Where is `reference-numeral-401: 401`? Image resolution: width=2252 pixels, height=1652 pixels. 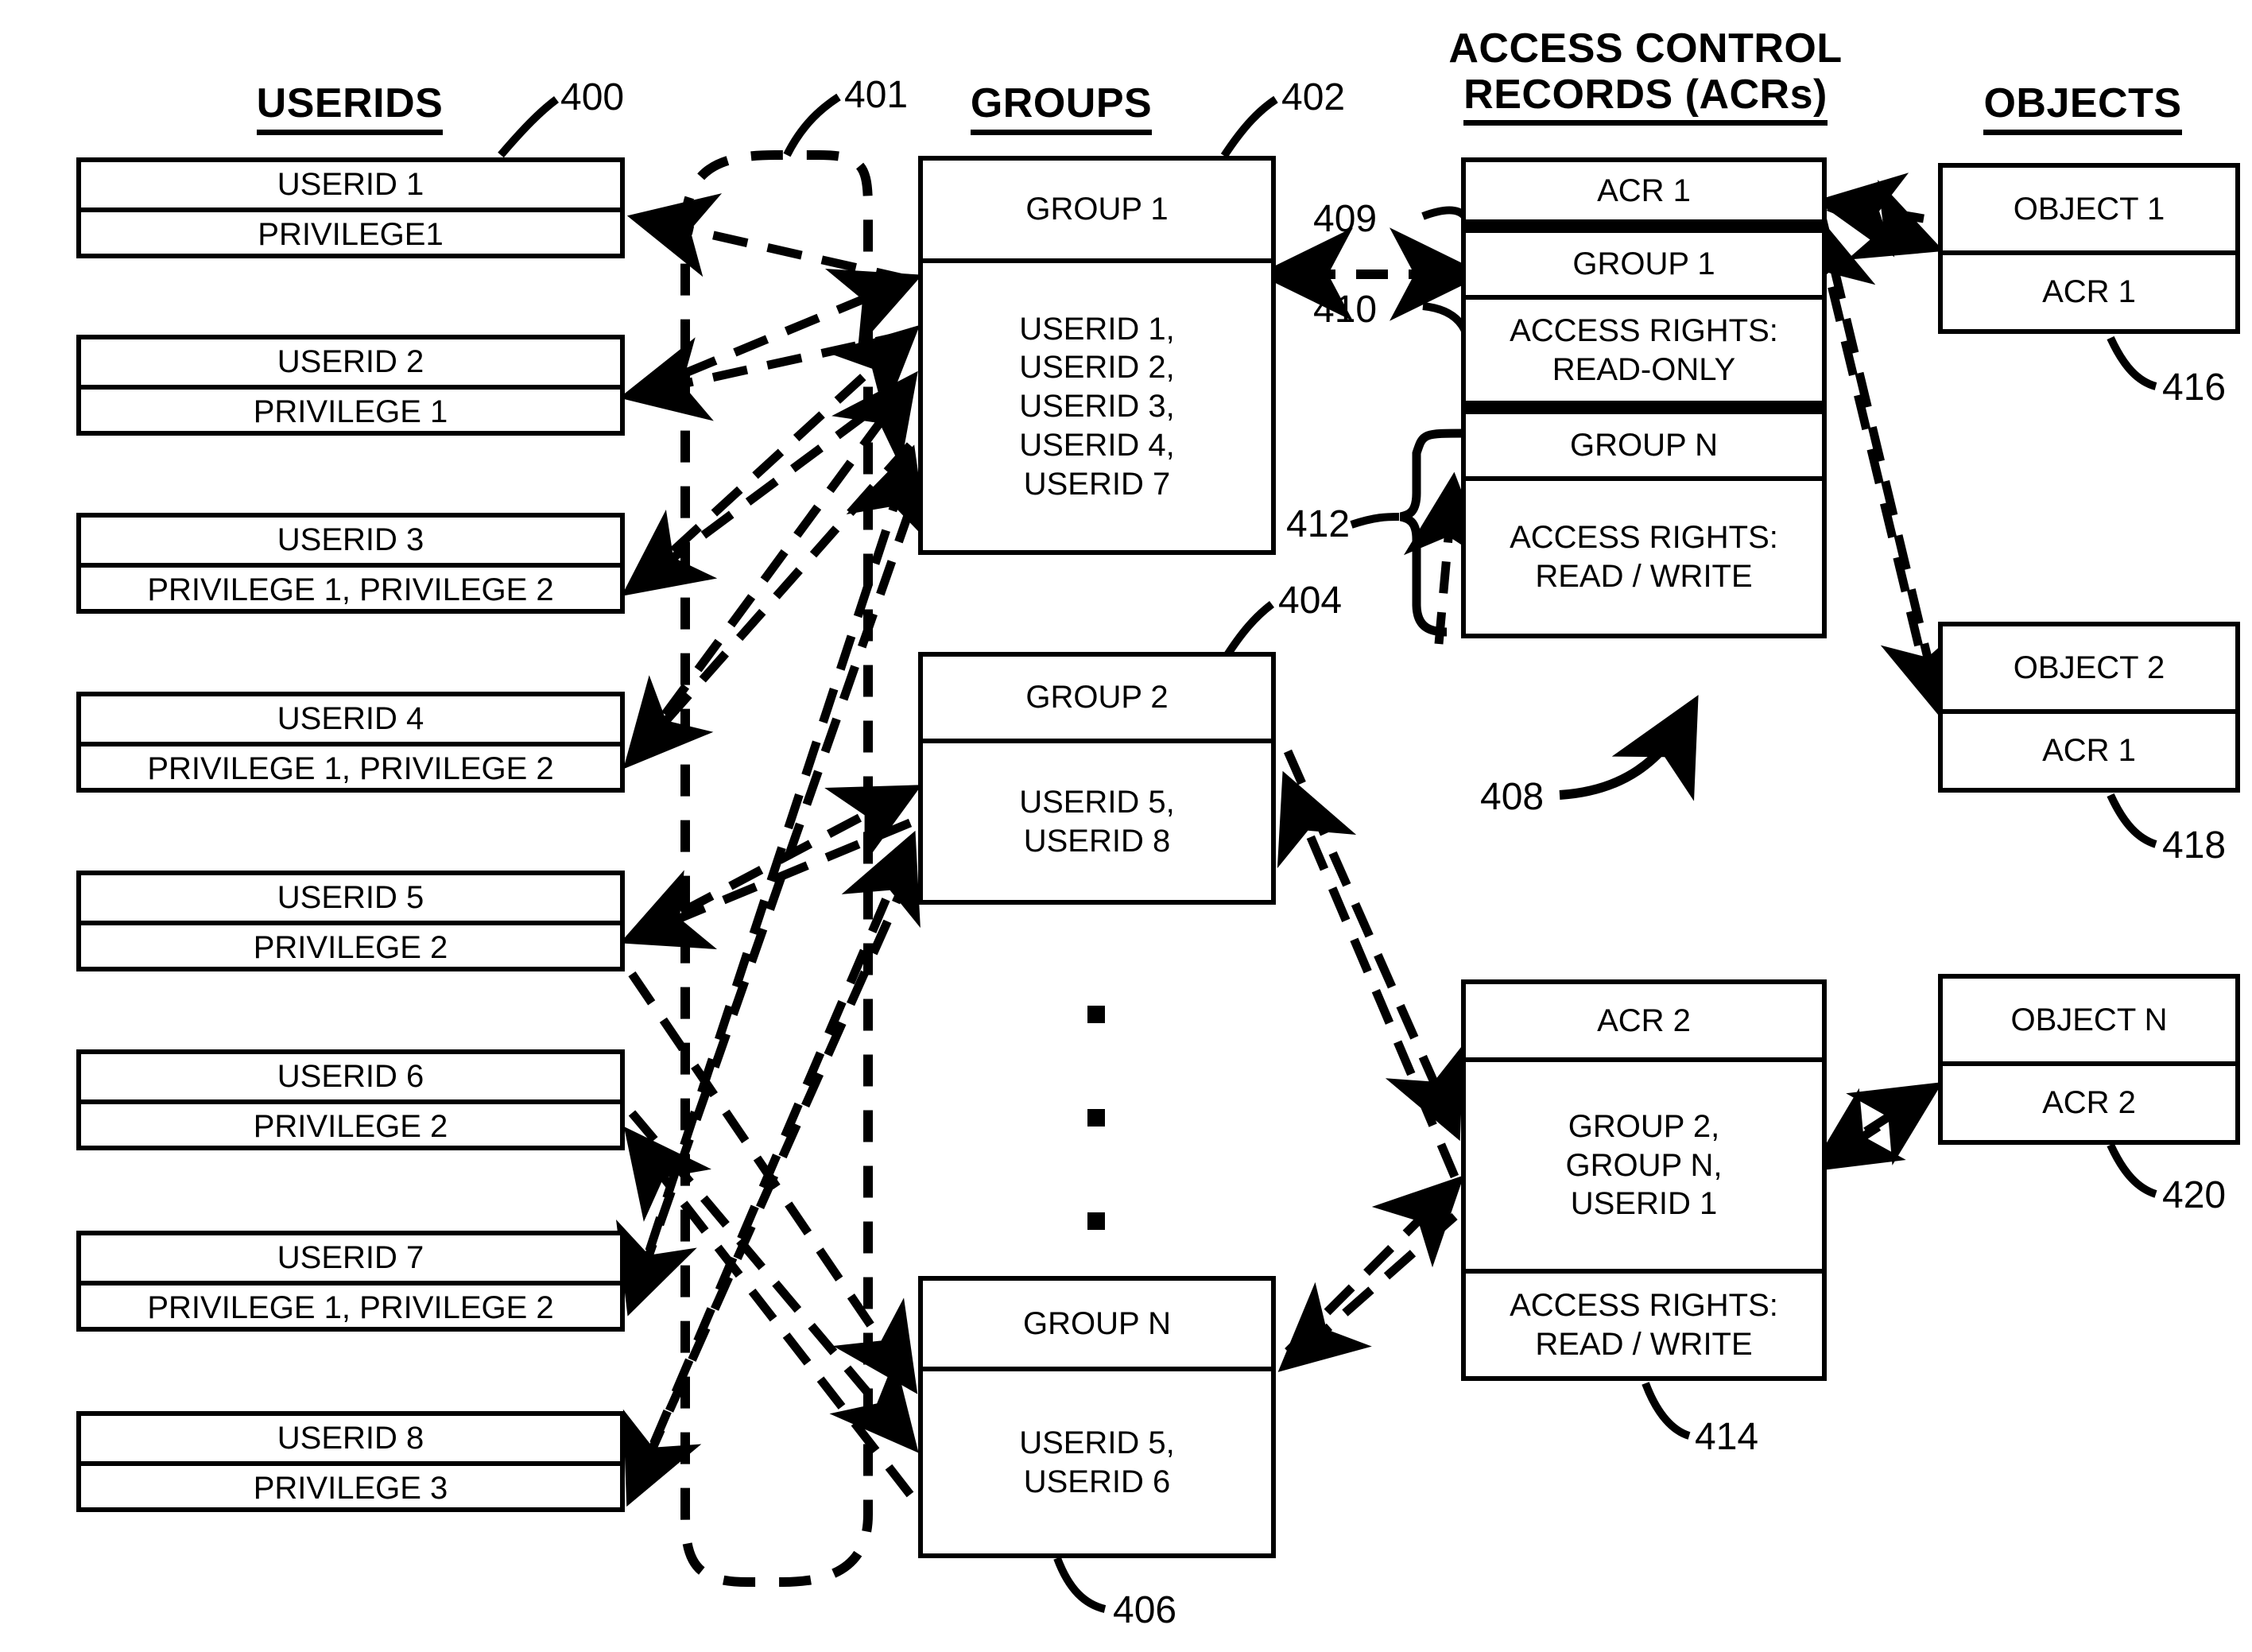
reference-numeral-401: 401 is located at coordinates (877, 95).